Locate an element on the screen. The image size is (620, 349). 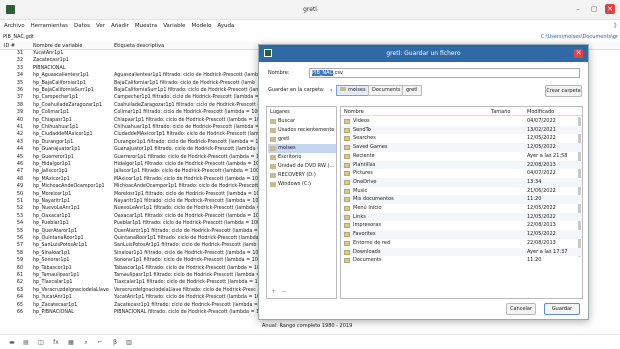
file-modified: 12/05/2022 is located at coordinates (541, 208).